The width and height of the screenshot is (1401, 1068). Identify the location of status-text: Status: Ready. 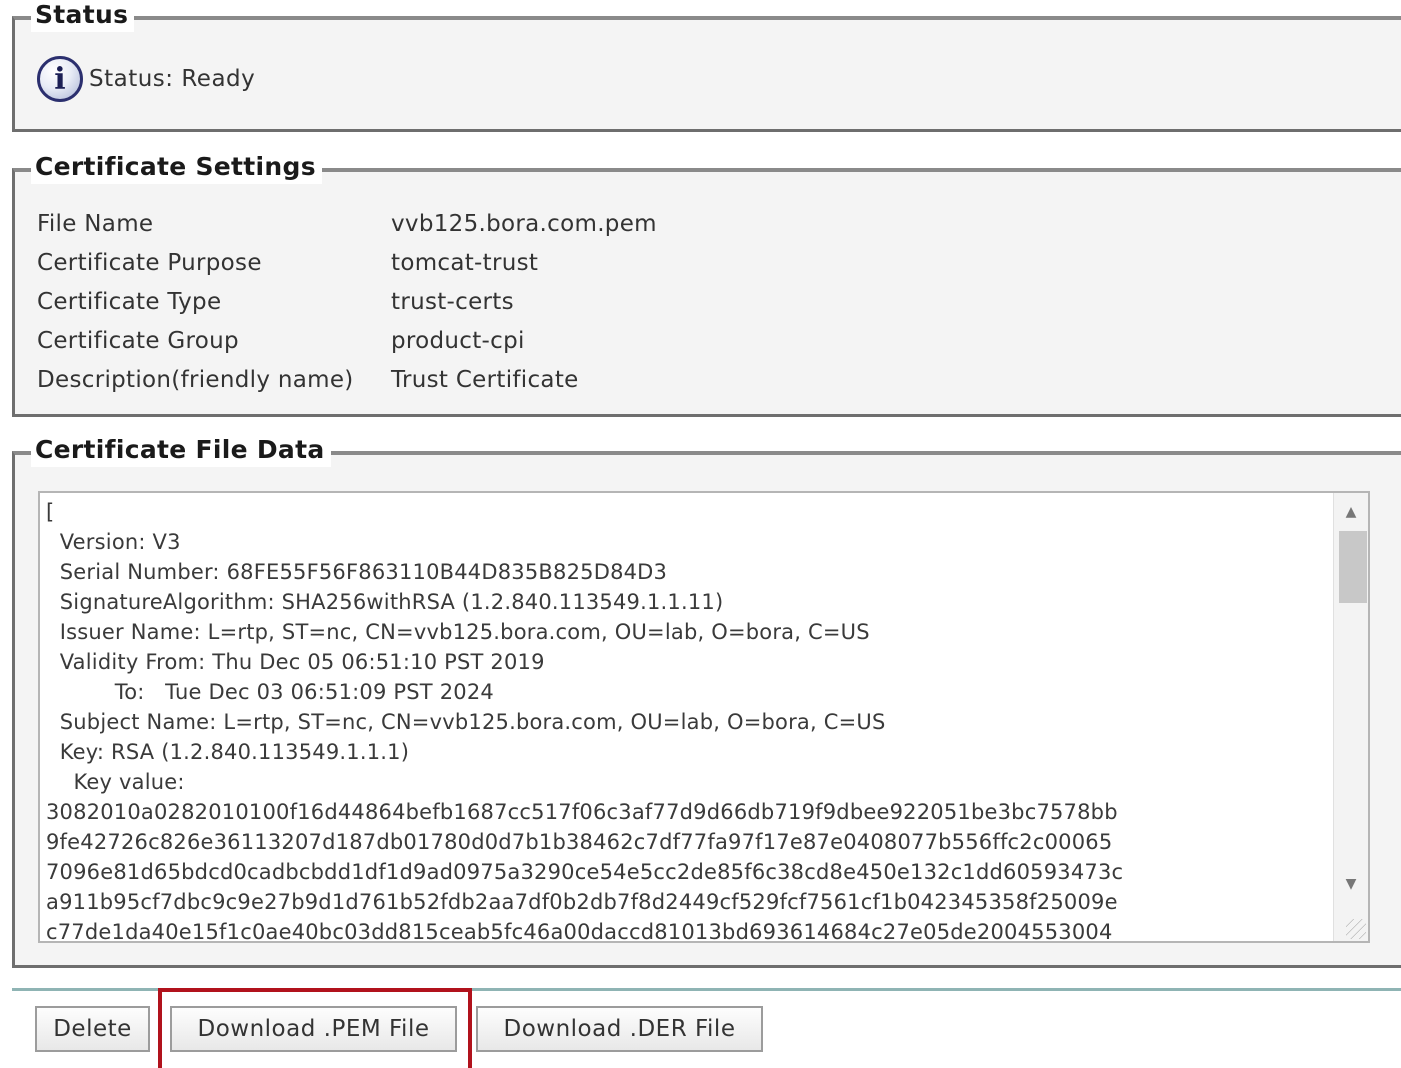
(172, 79).